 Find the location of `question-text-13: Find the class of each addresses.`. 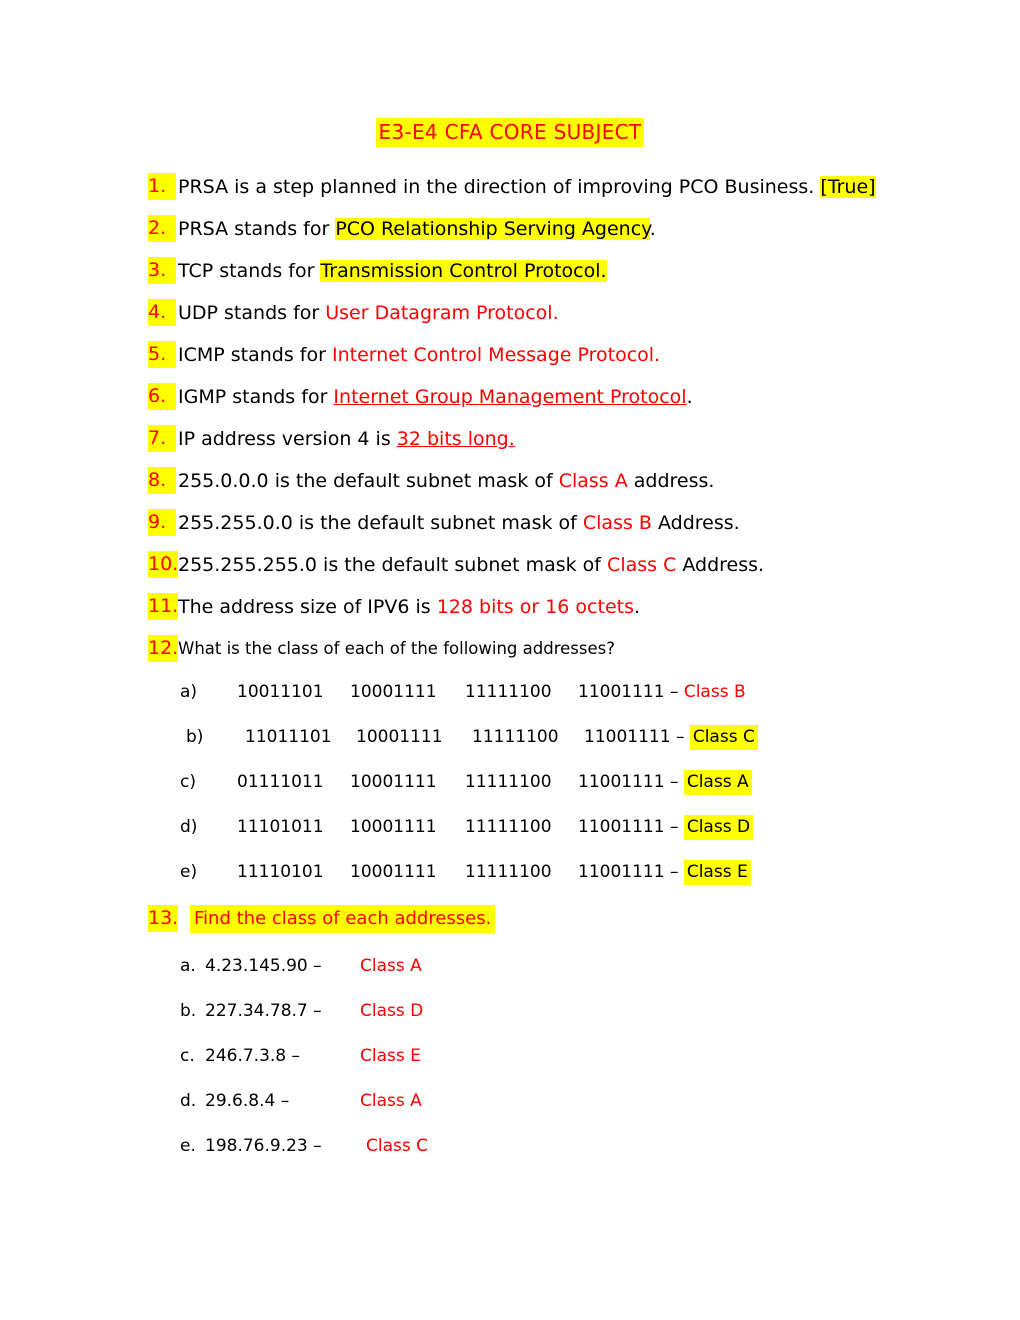

question-text-13: Find the class of each addresses. is located at coordinates (343, 919).